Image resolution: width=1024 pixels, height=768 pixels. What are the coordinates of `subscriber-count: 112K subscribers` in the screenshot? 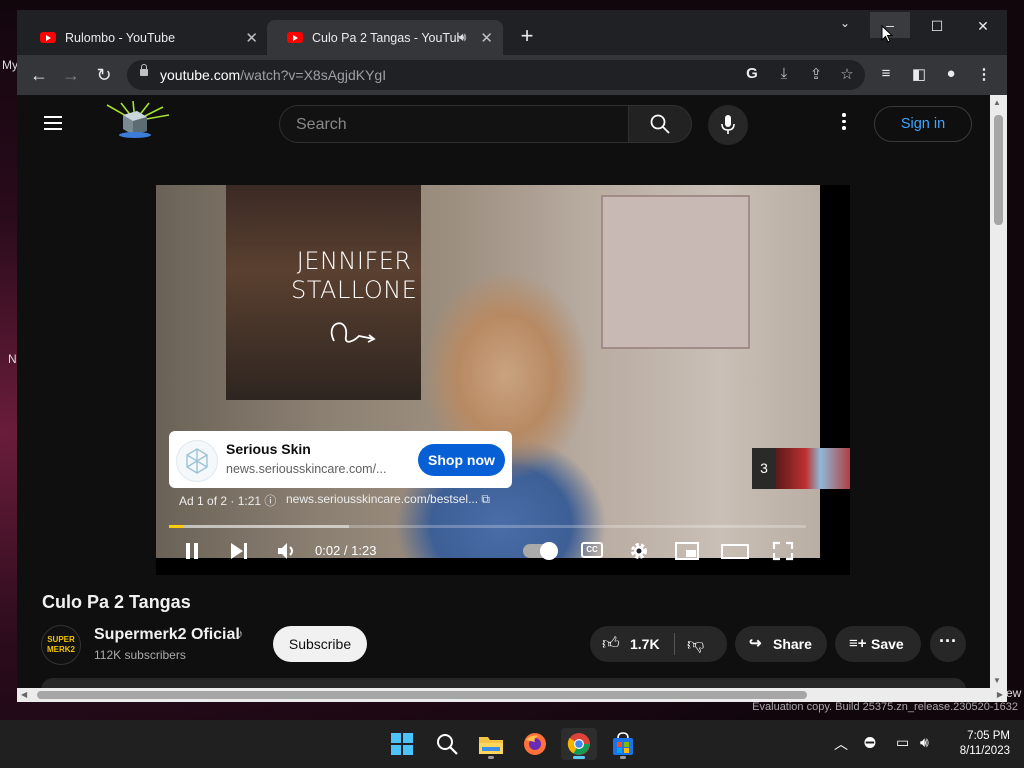 It's located at (140, 655).